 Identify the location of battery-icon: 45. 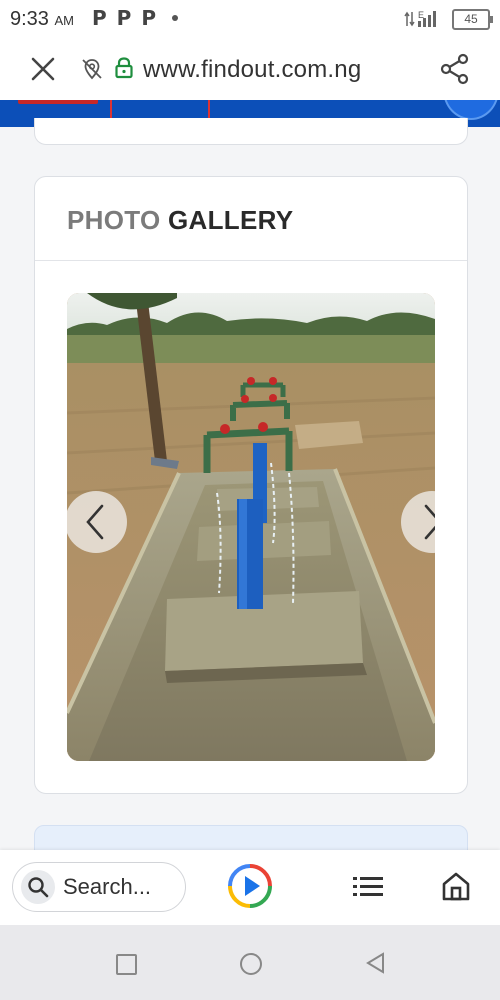
(472, 19).